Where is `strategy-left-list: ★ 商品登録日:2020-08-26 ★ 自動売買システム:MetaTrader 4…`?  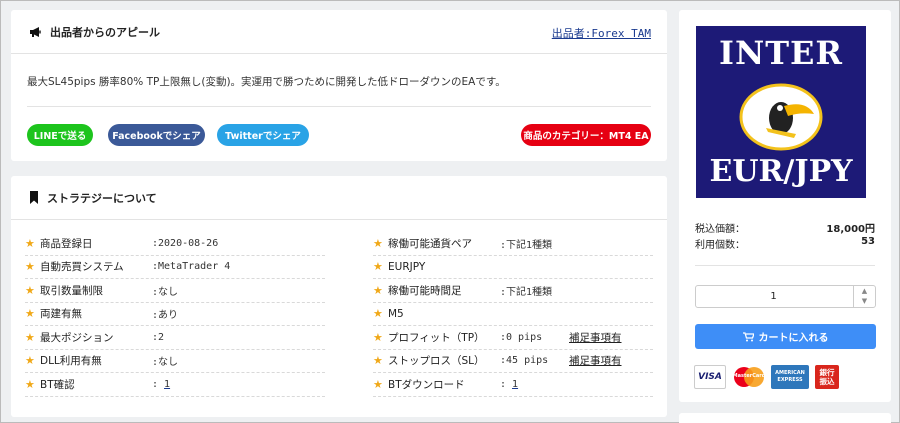 strategy-left-list: ★ 商品登録日:2020-08-26 ★ 自動売買システム:MetaTrader 4… is located at coordinates (175, 314).